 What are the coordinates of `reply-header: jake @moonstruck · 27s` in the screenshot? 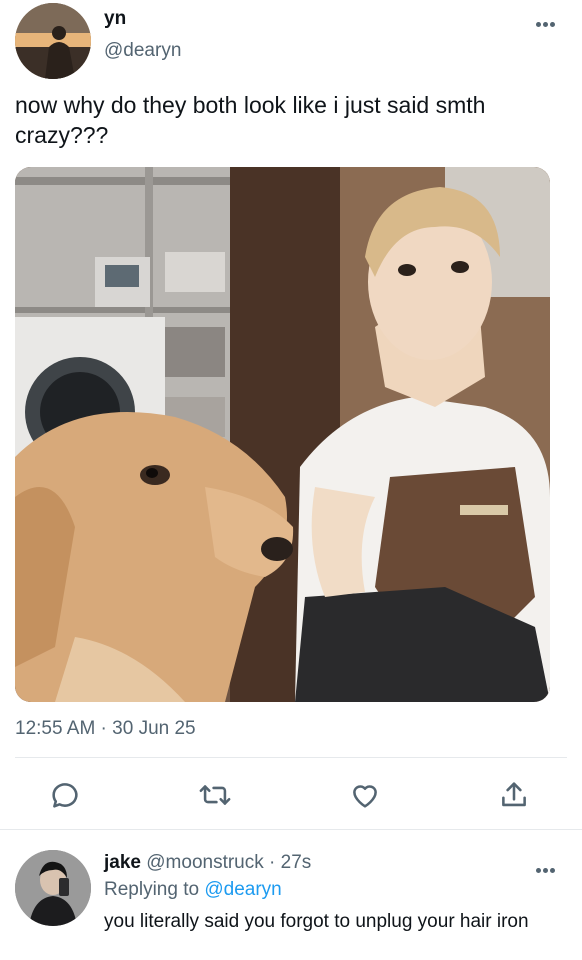 It's located at (207, 863).